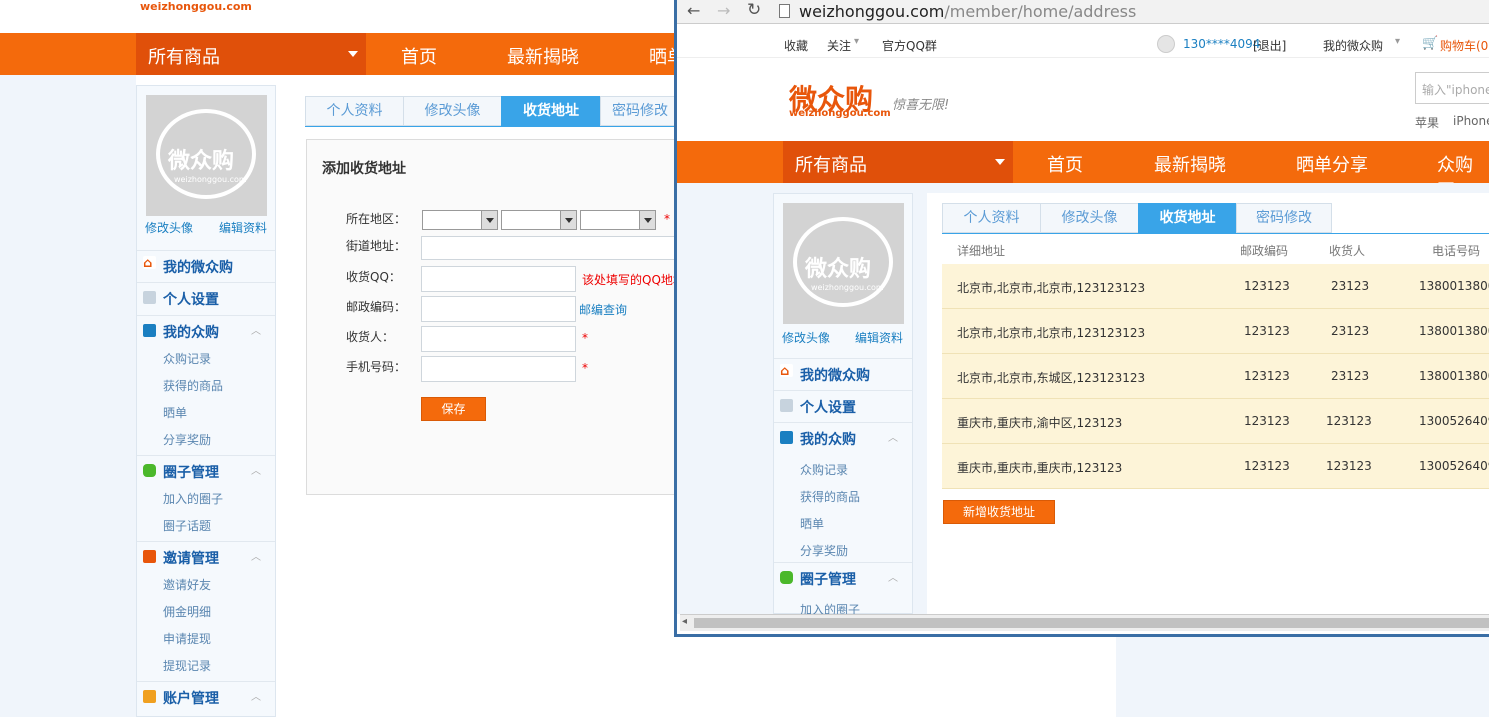 This screenshot has height=717, width=1489. What do you see at coordinates (684, 621) in the screenshot?
I see `scroll-left-icon: ◂` at bounding box center [684, 621].